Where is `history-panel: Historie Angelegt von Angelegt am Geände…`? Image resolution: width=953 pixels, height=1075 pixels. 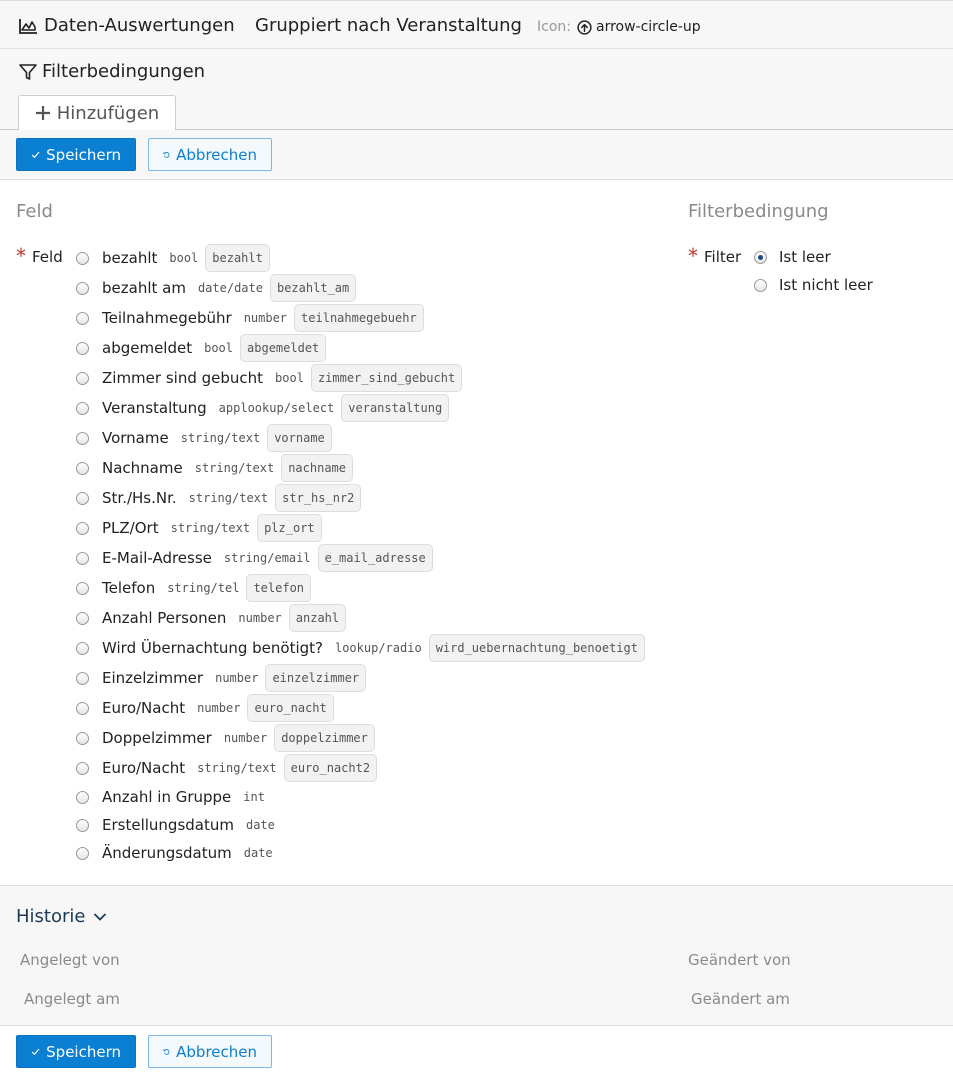 history-panel: Historie Angelegt von Angelegt am Geände… is located at coordinates (476, 955).